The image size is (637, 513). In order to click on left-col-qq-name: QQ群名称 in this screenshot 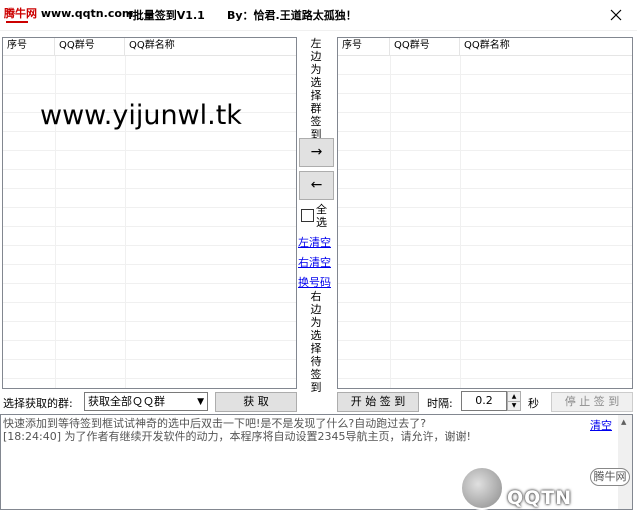, I will do `click(210, 46)`.